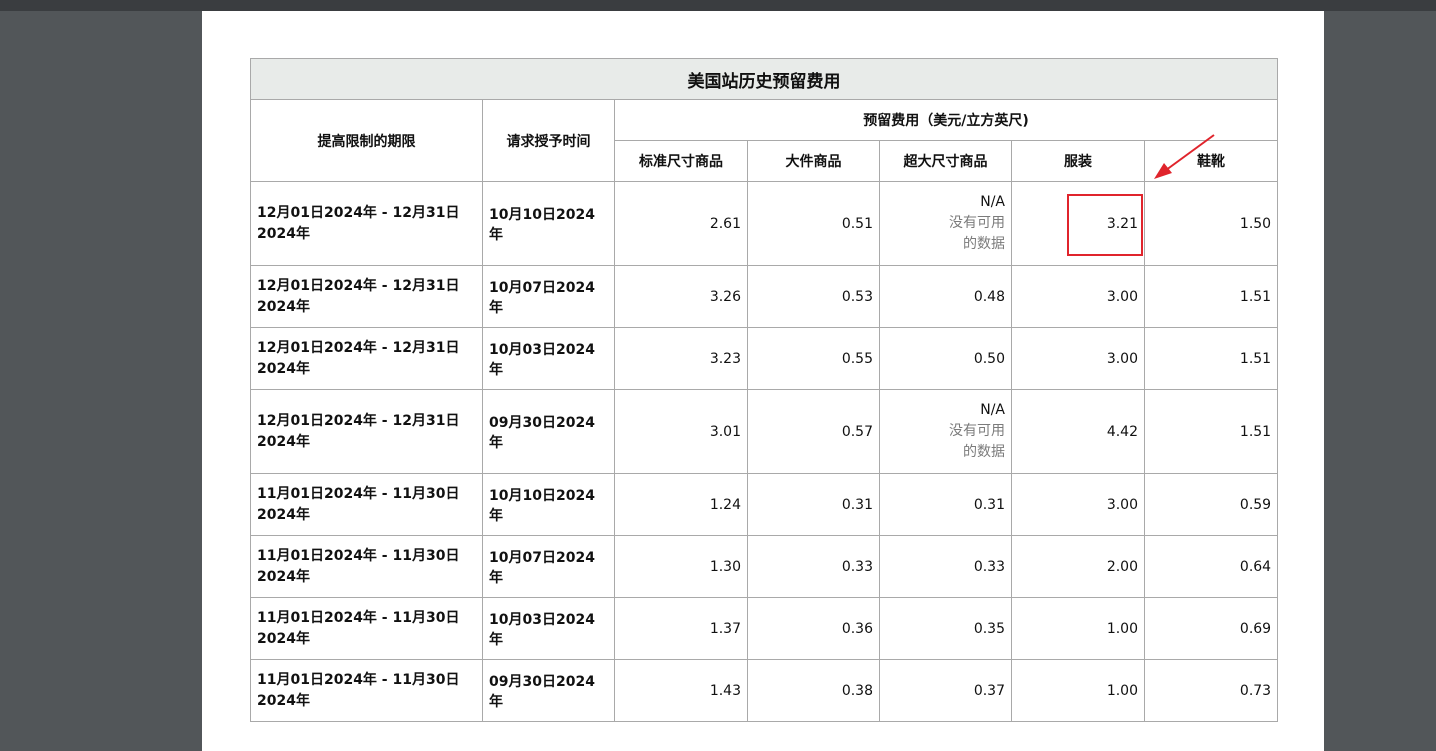 The image size is (1436, 751). I want to click on col-header-standard: 标准尺寸商品, so click(681, 161).